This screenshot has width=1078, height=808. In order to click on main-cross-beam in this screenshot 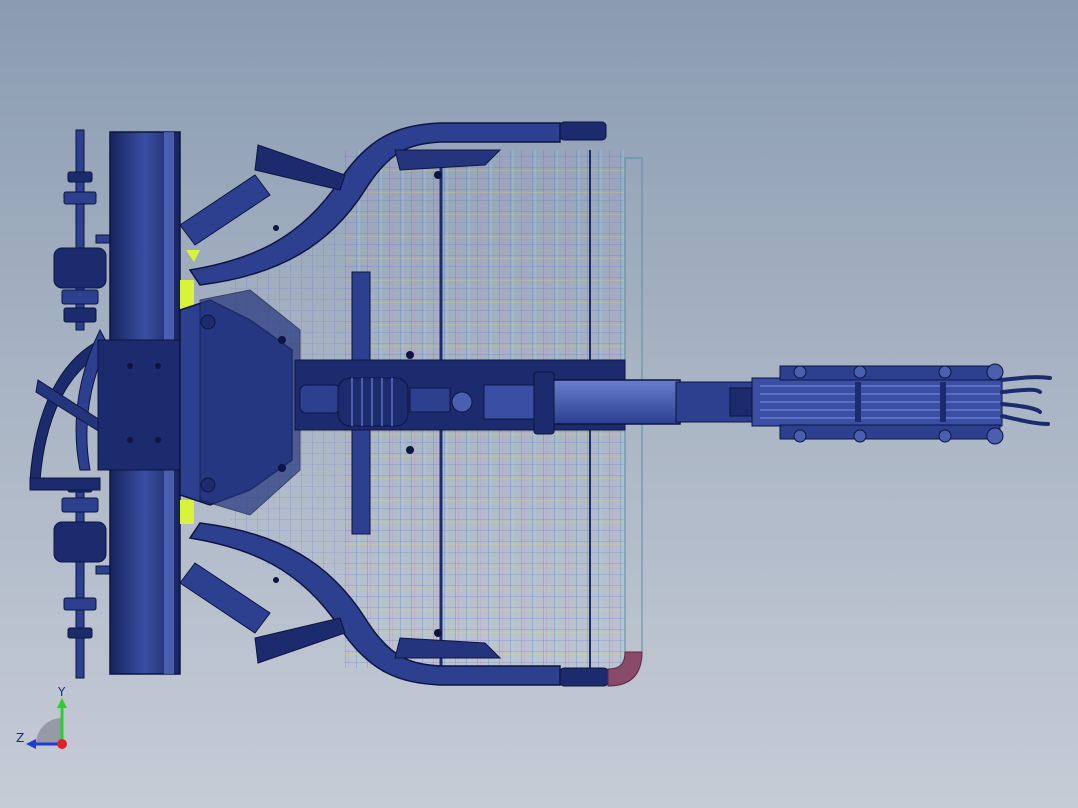, I will do `click(140, 403)`.